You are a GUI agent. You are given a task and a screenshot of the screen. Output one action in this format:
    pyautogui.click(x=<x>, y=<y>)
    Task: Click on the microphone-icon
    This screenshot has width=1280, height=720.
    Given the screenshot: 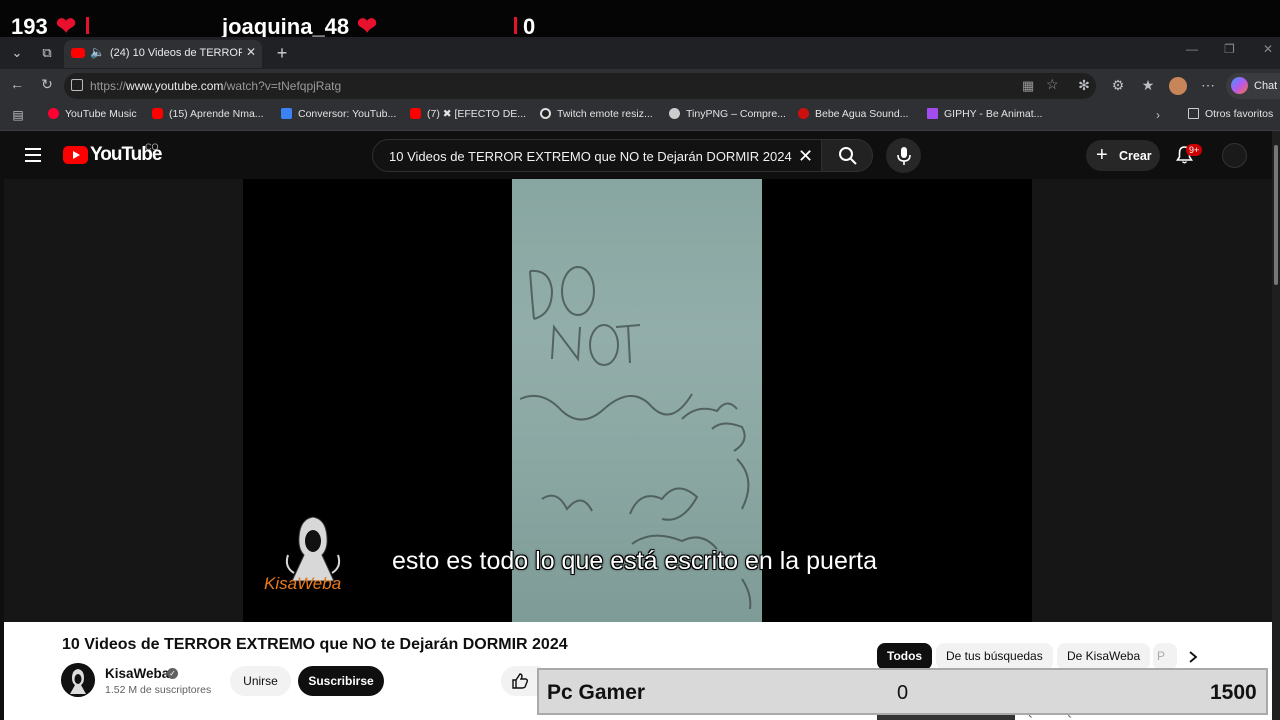 What is the action you would take?
    pyautogui.click(x=904, y=156)
    